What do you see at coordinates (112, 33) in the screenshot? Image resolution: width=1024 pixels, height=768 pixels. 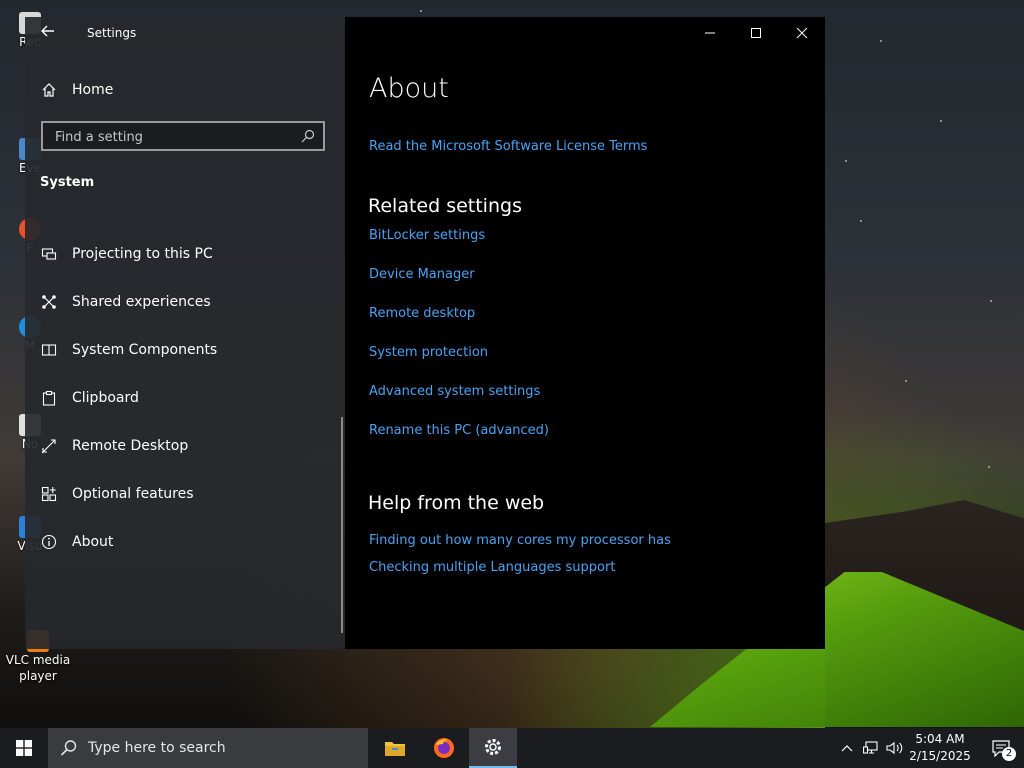 I see `app-title: Settings` at bounding box center [112, 33].